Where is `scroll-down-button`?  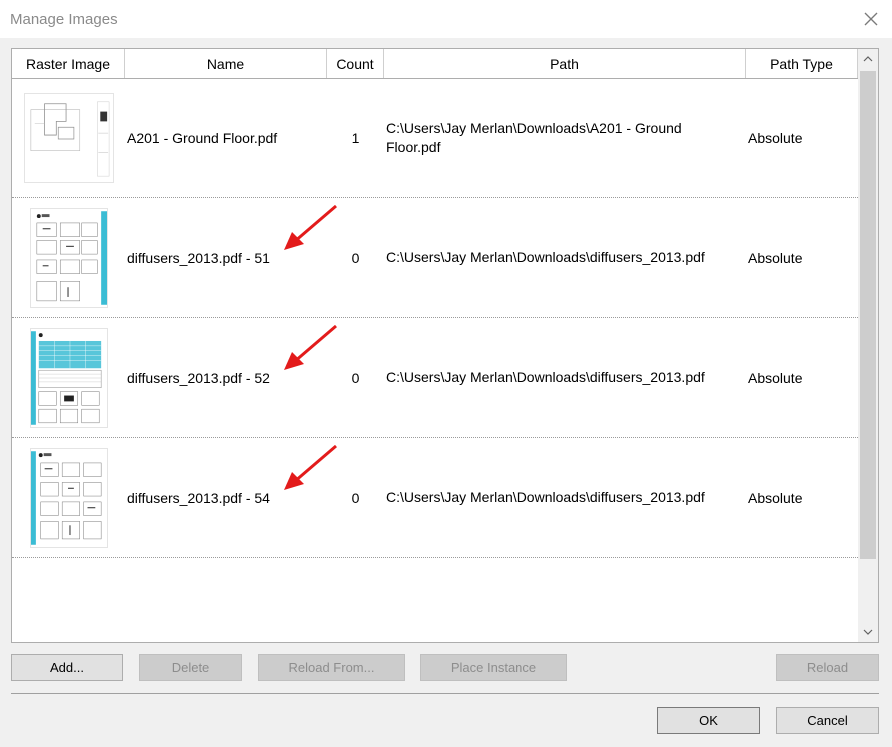
scroll-down-button is located at coordinates (868, 632).